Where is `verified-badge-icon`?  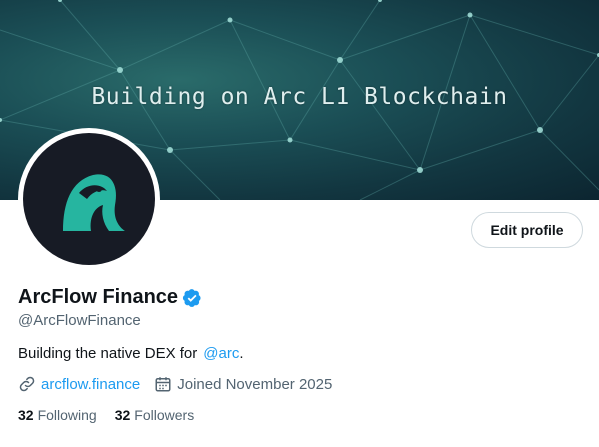
verified-badge-icon is located at coordinates (192, 298).